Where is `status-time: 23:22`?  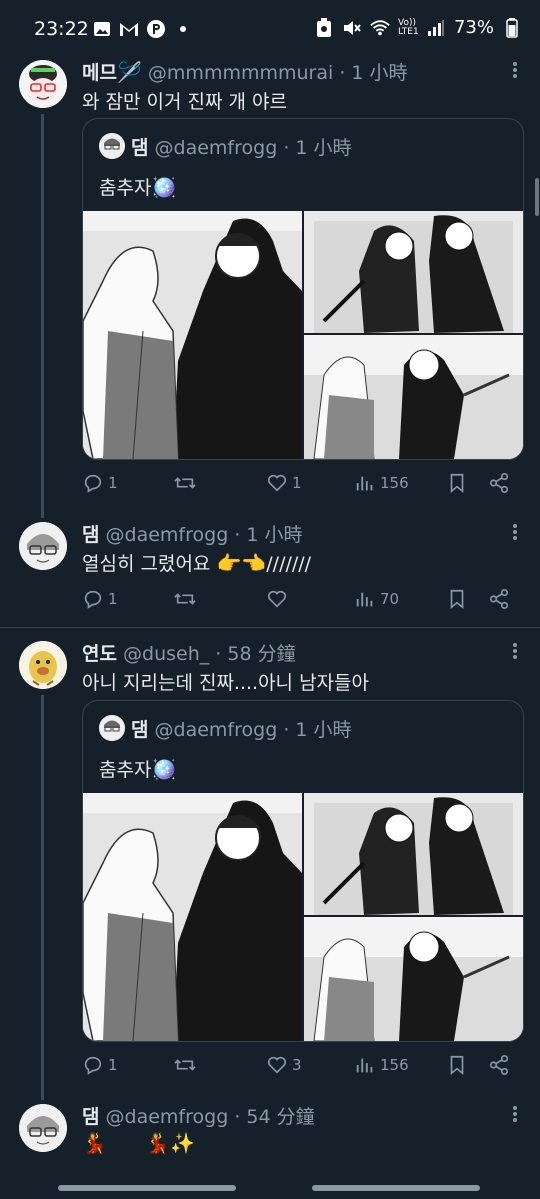 status-time: 23:22 is located at coordinates (61, 29).